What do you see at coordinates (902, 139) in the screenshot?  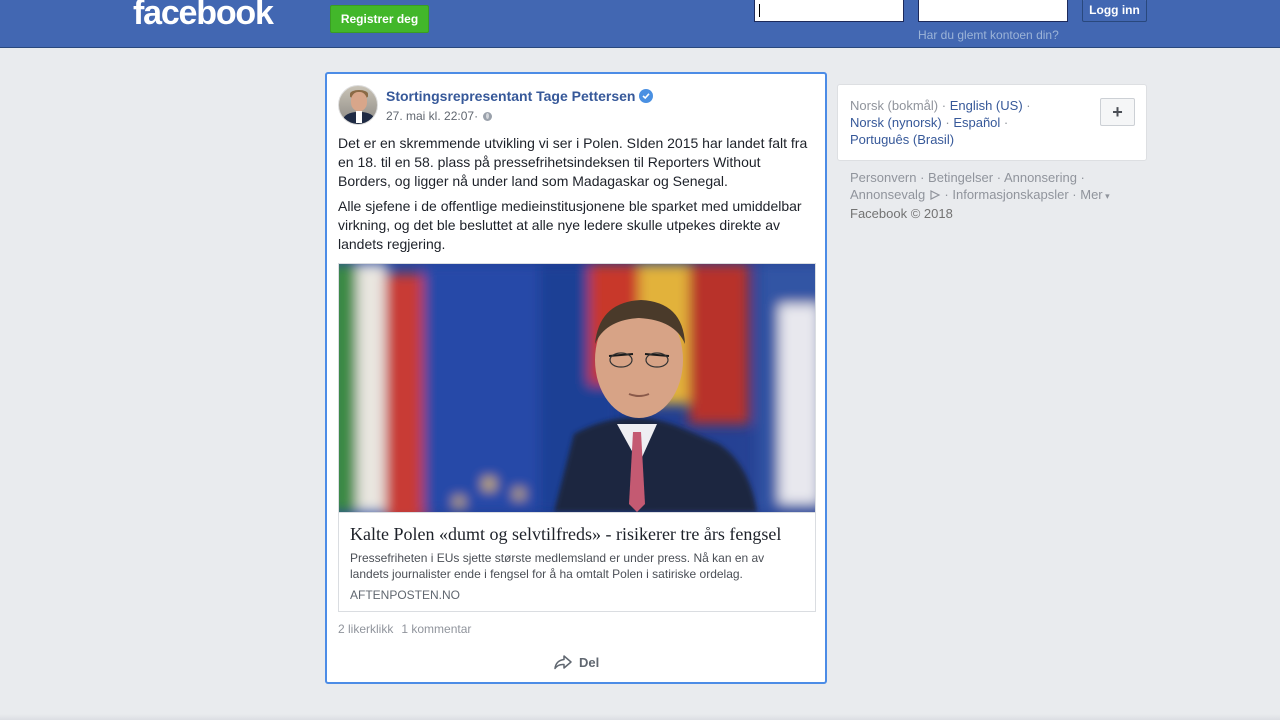 I see `language-link: Português (Brasil)` at bounding box center [902, 139].